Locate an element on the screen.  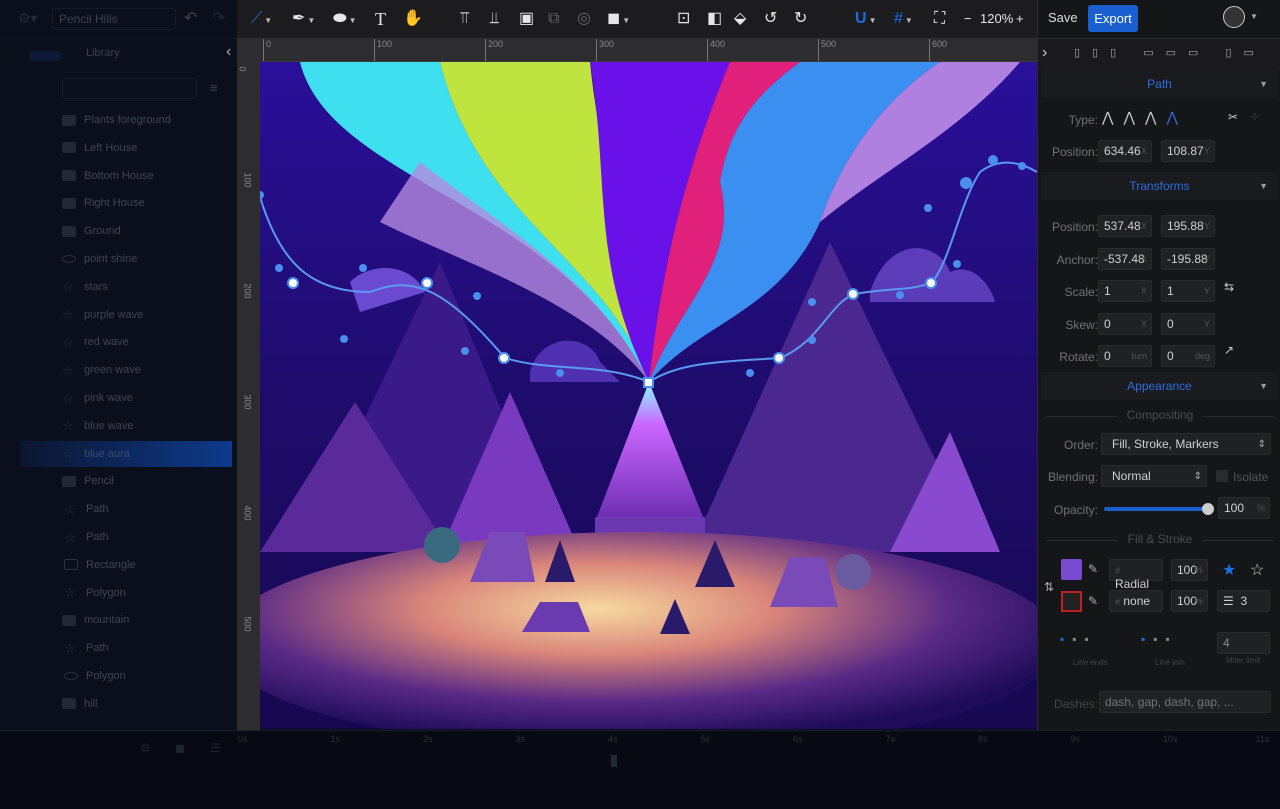
layer-item: mountain is located at coordinates (126, 620).